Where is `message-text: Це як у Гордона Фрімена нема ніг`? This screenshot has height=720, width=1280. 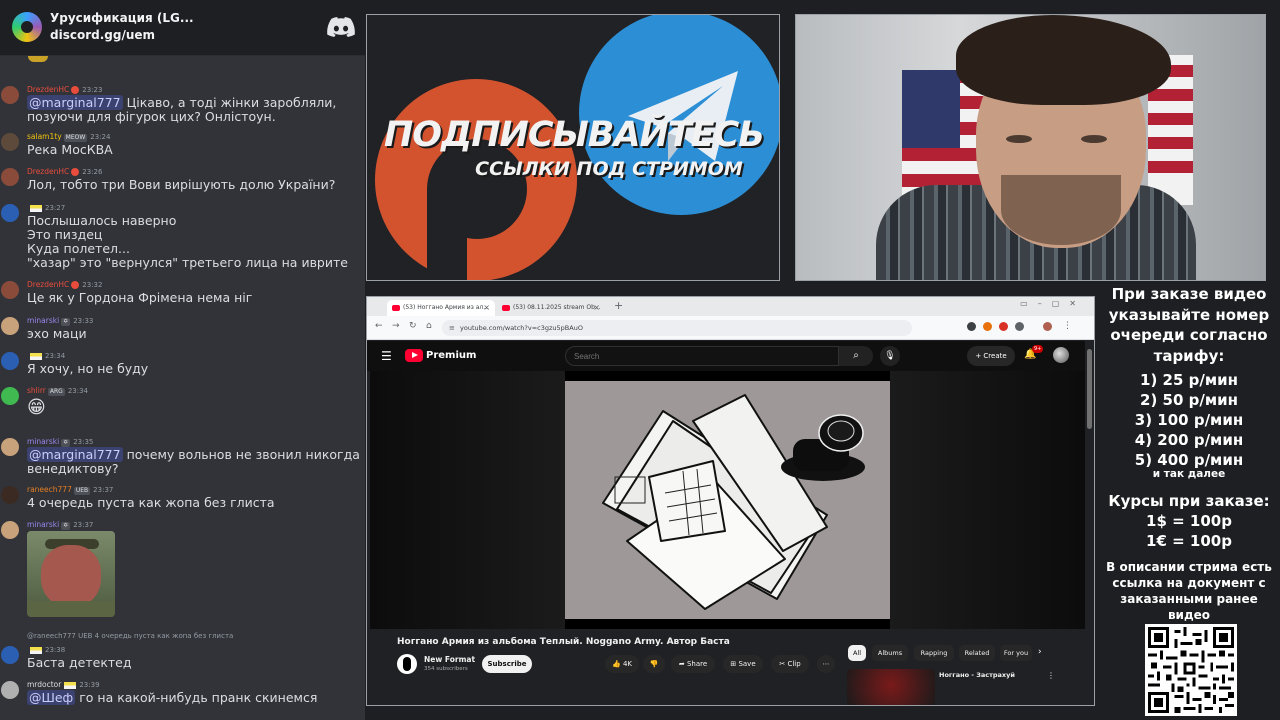 message-text: Це як у Гордона Фрімена нема ніг is located at coordinates (140, 297).